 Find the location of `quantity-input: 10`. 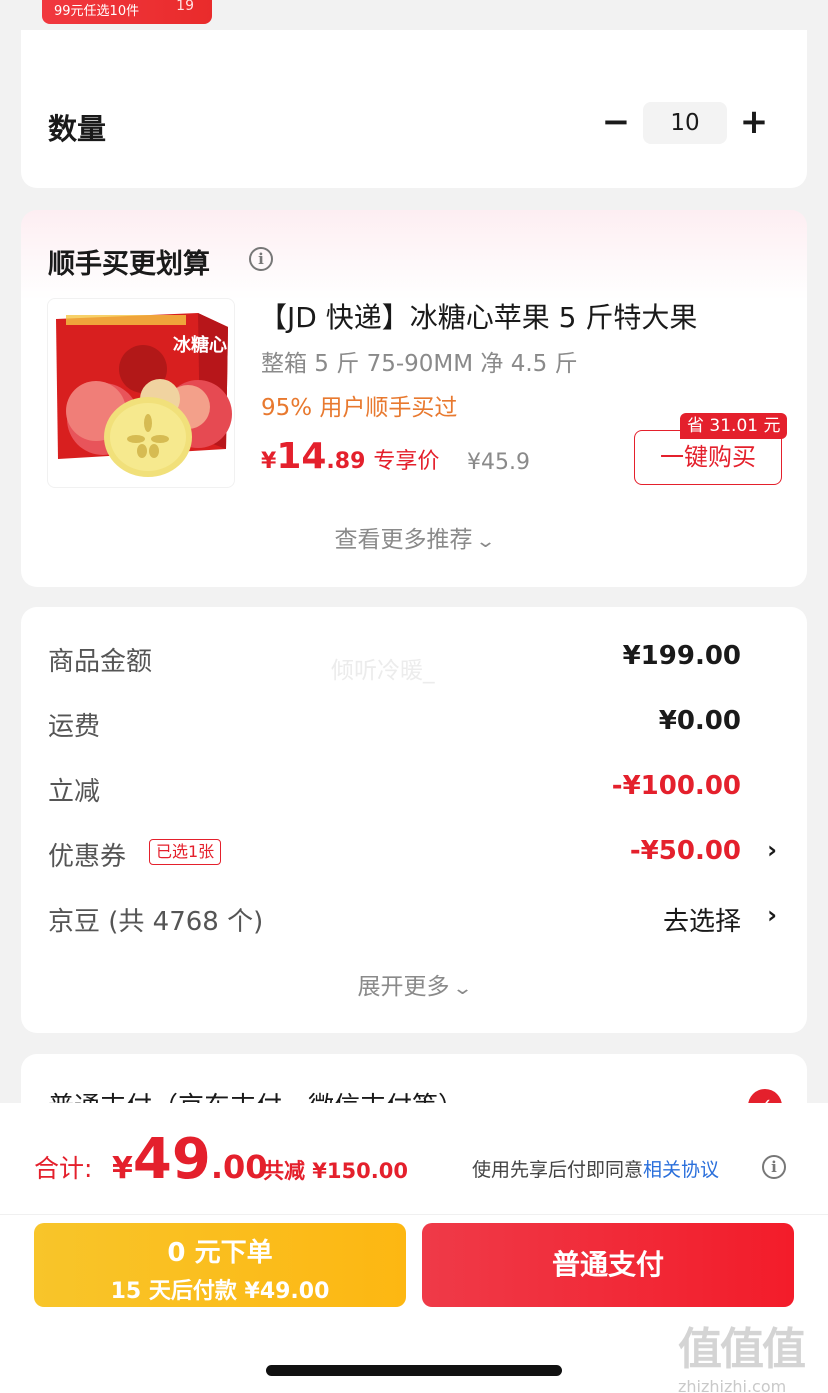

quantity-input: 10 is located at coordinates (685, 123).